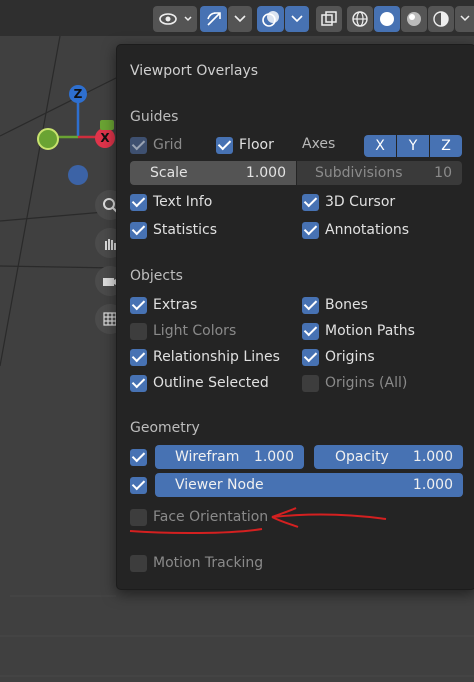  Describe the element at coordinates (359, 173) in the screenshot. I see `subdivisions-label: Subdivisions` at that location.